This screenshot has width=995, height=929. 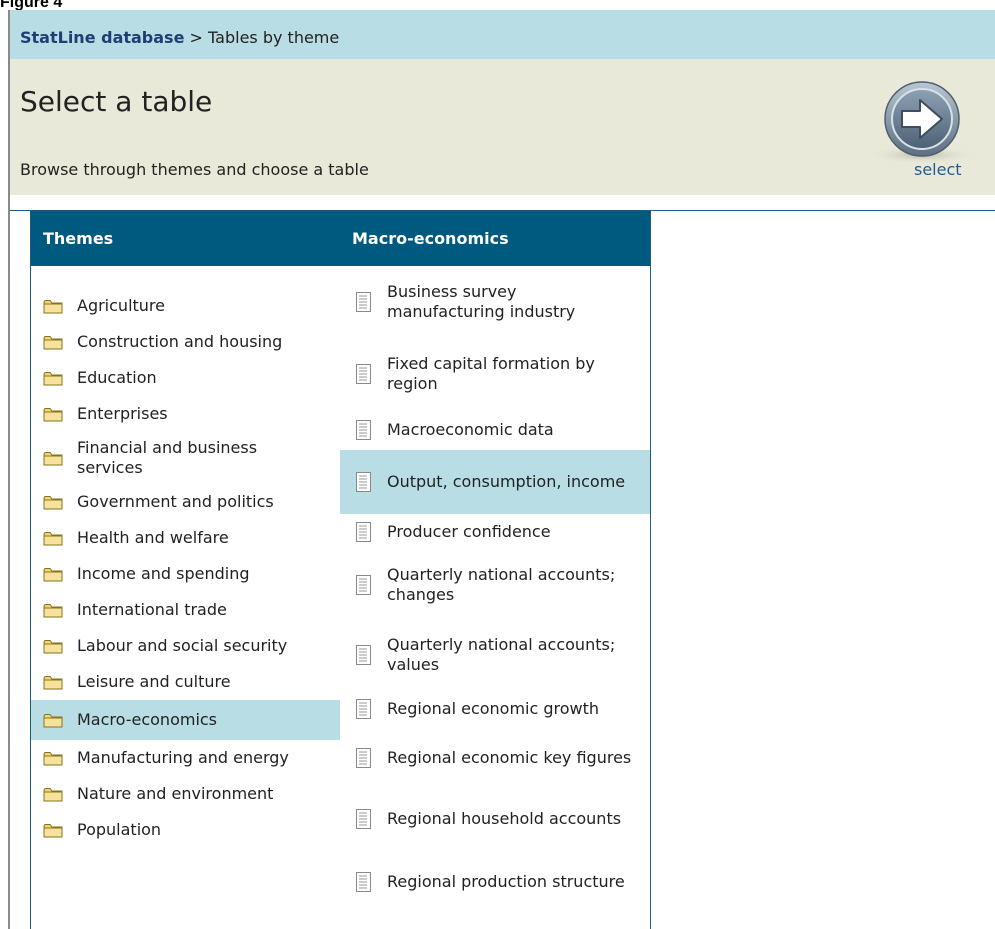 I want to click on theme-item: Labour and social security, so click(x=185, y=646).